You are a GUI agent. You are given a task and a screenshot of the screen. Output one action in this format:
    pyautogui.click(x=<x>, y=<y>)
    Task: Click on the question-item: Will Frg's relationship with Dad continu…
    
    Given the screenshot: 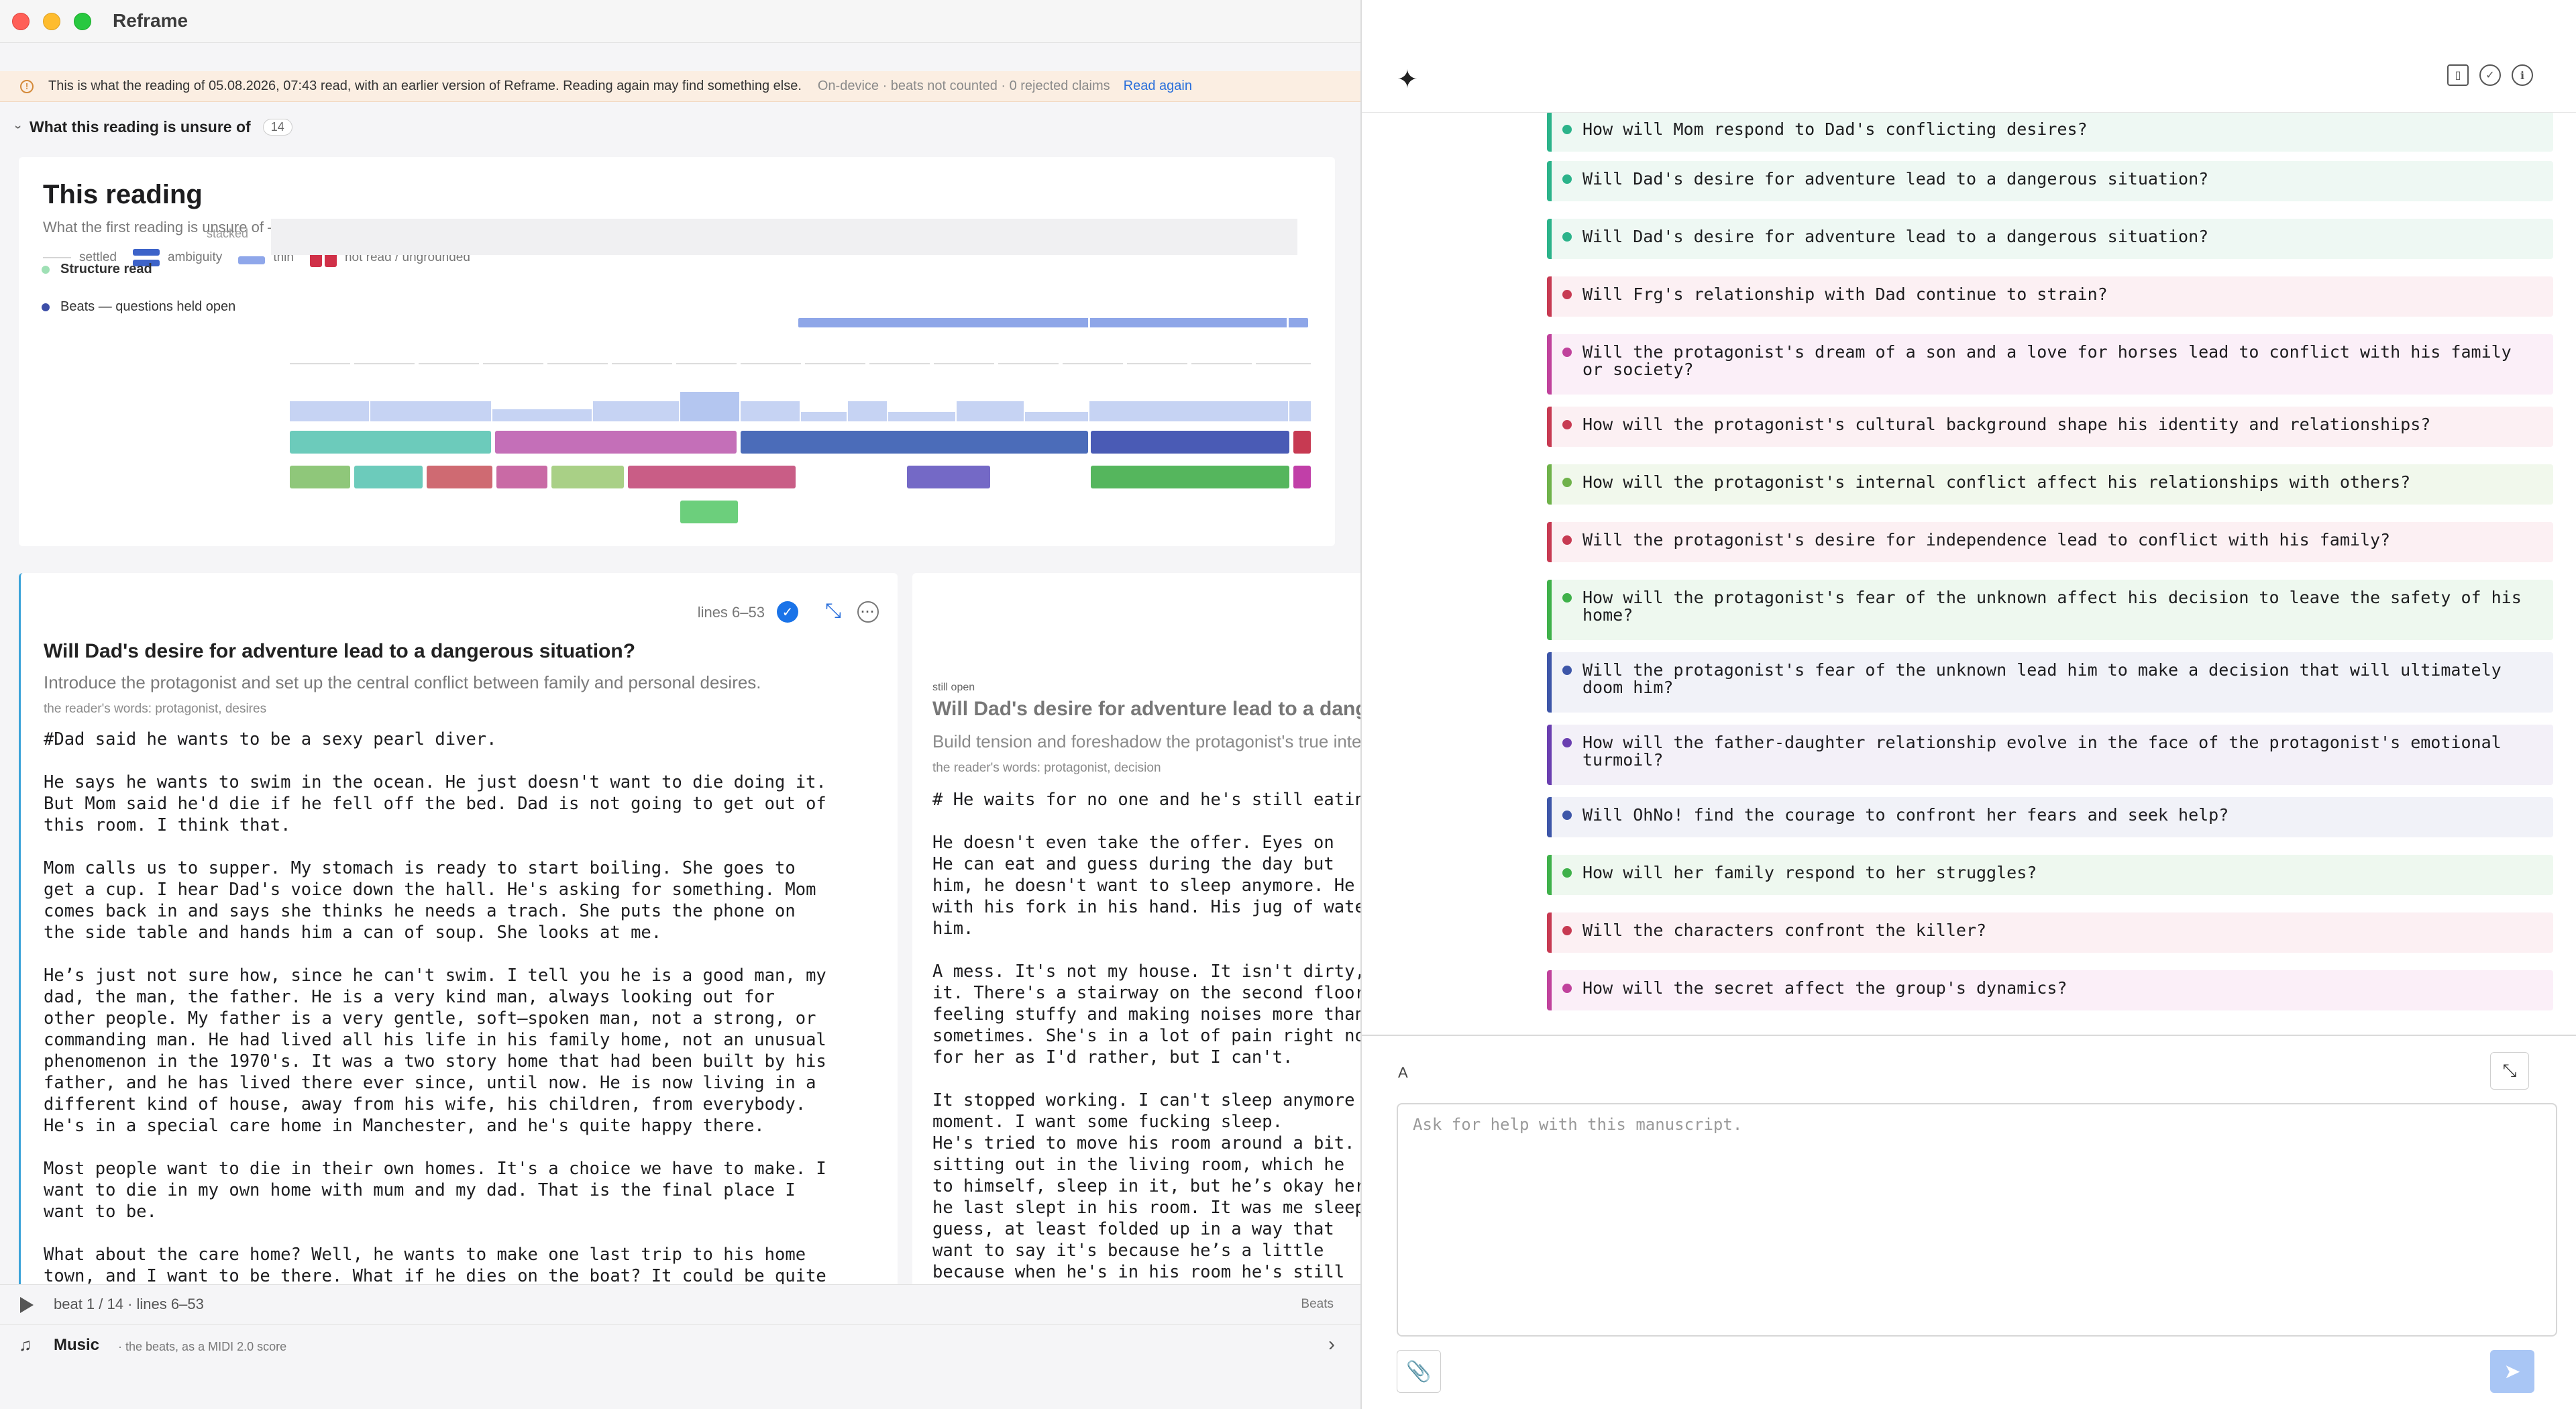 What is the action you would take?
    pyautogui.click(x=2050, y=296)
    